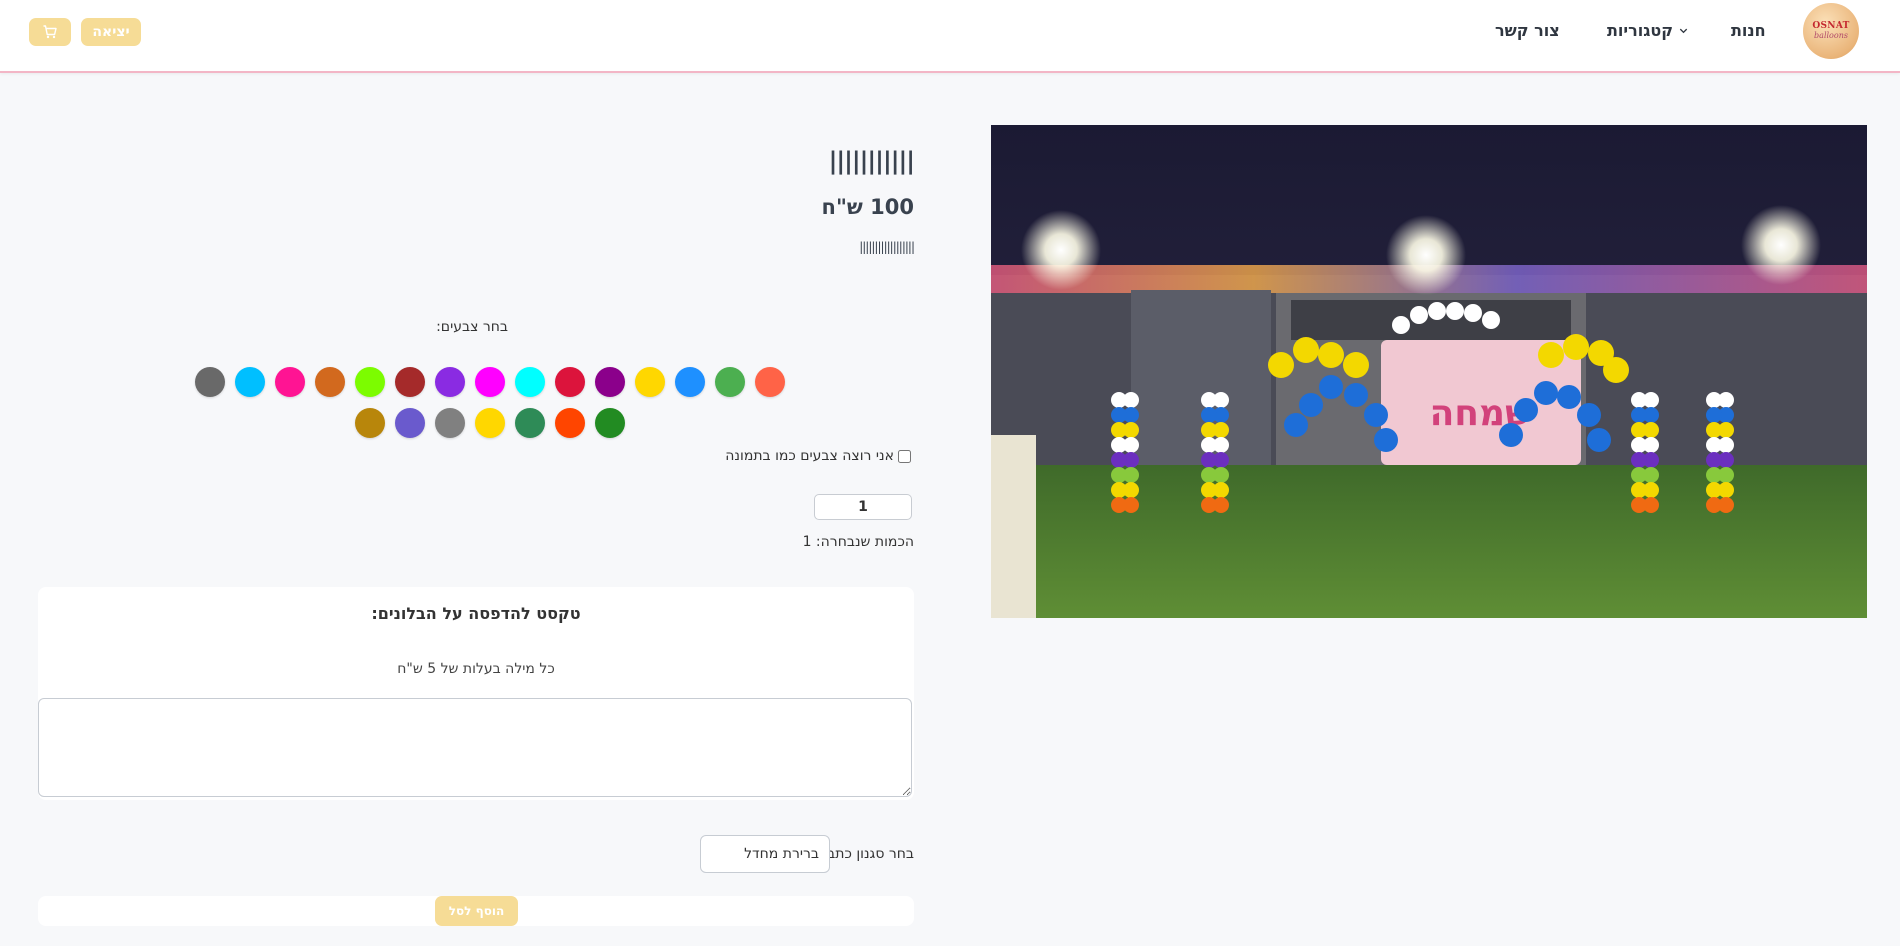  What do you see at coordinates (867, 207) in the screenshot?
I see `product-price: 100 ש"ח` at bounding box center [867, 207].